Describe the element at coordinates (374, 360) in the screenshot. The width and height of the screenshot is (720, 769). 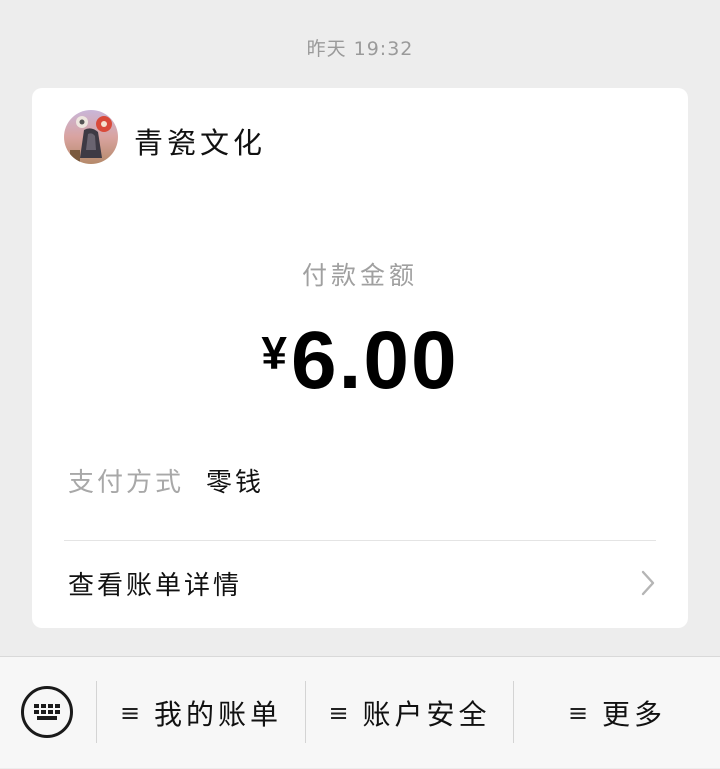
I see `amount-value: 6.00` at that location.